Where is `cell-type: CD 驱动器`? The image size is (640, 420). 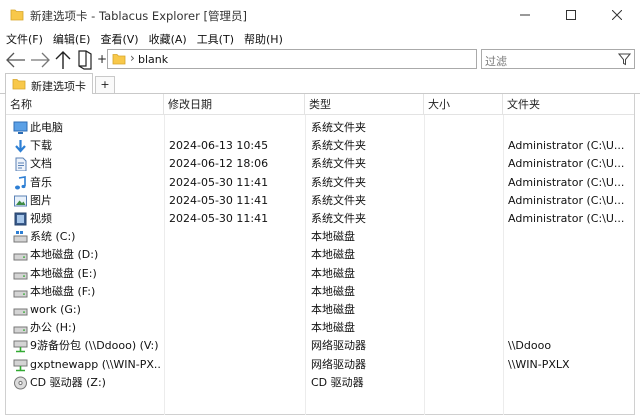
cell-type: CD 驱动器 is located at coordinates (337, 382).